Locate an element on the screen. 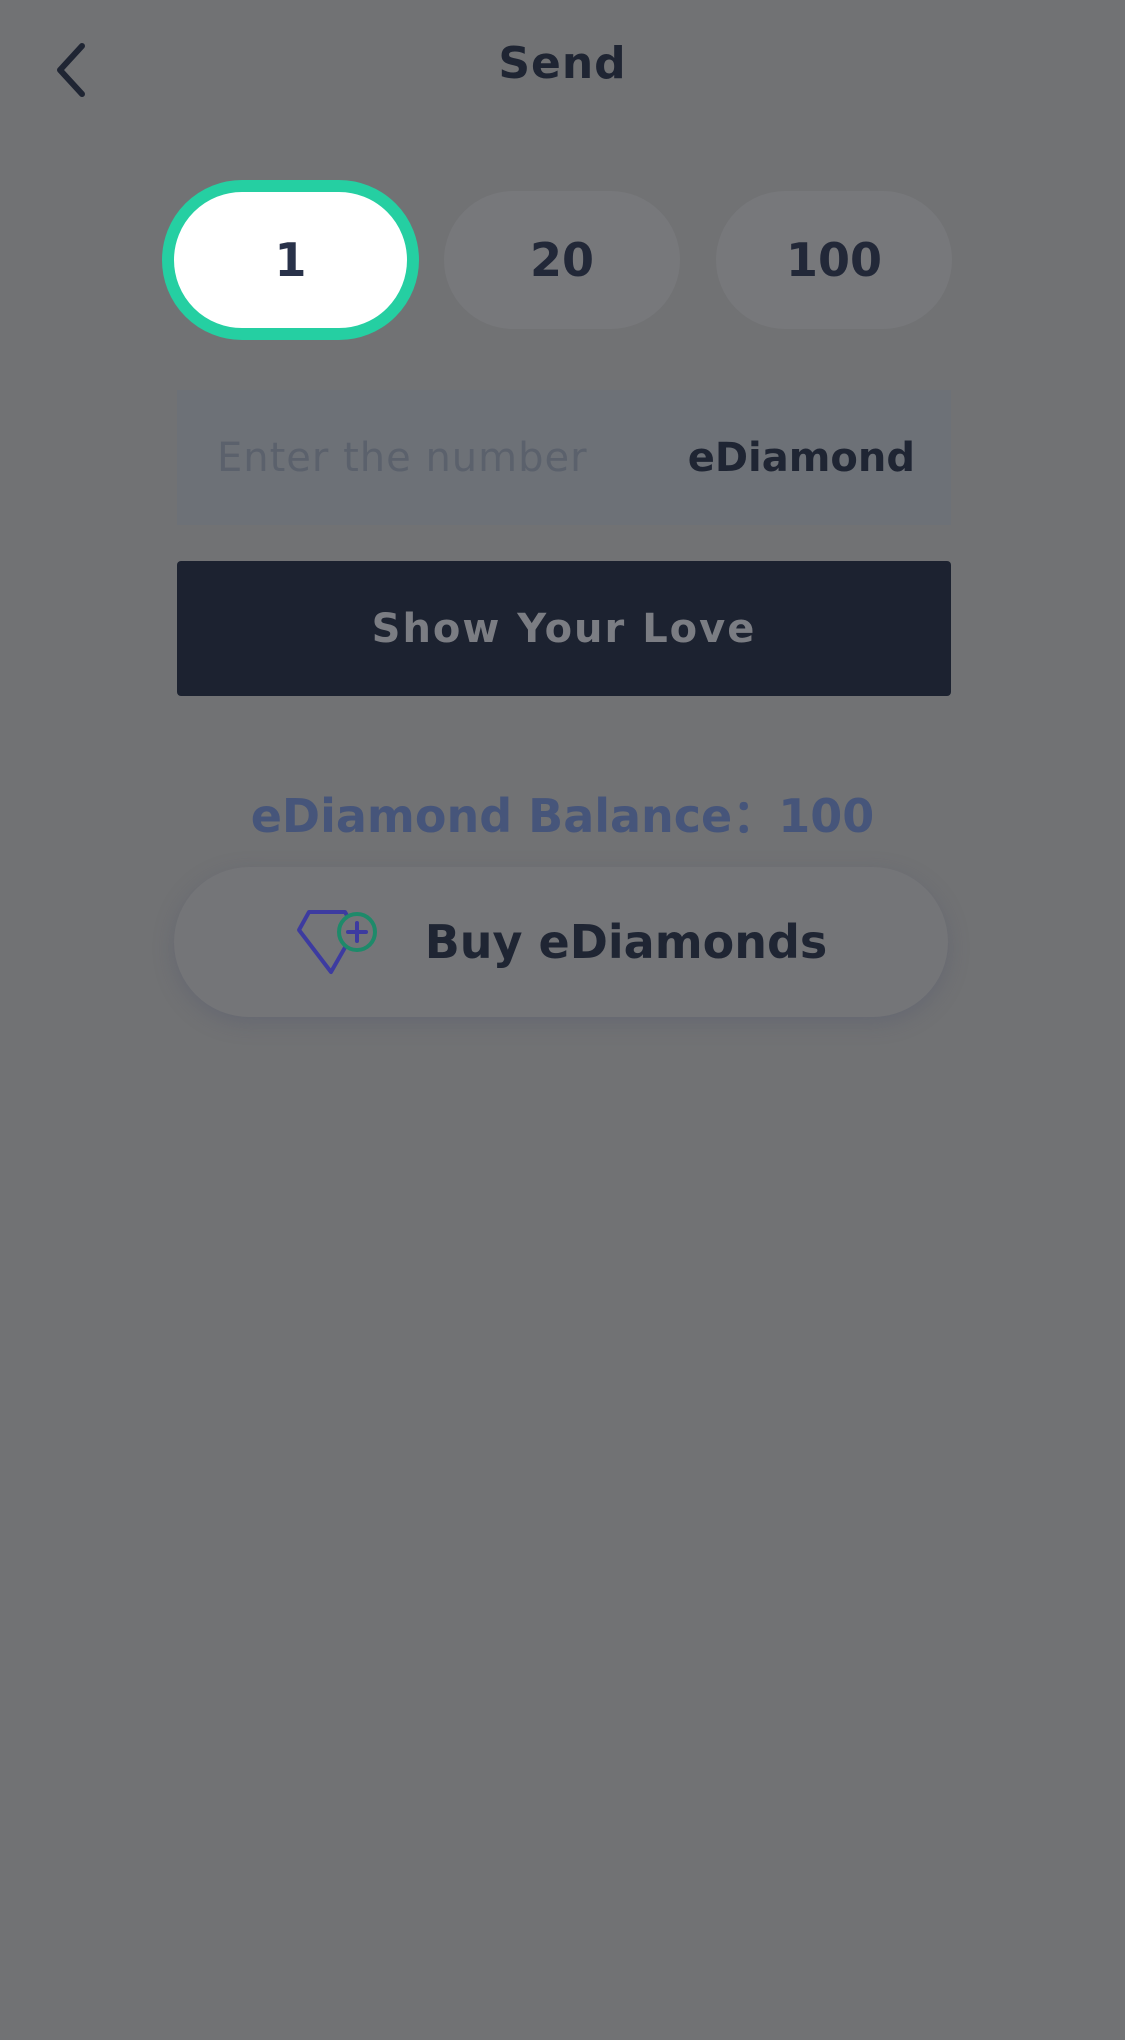 The image size is (1125, 2040). header: Send is located at coordinates (562, 70).